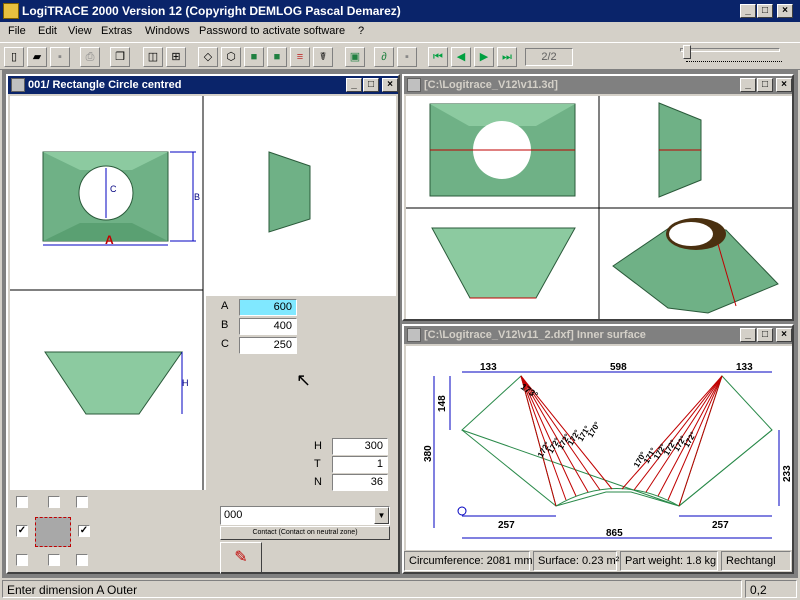  I want to click on weight-readout: Part weight: 1.8 kg, so click(669, 561).